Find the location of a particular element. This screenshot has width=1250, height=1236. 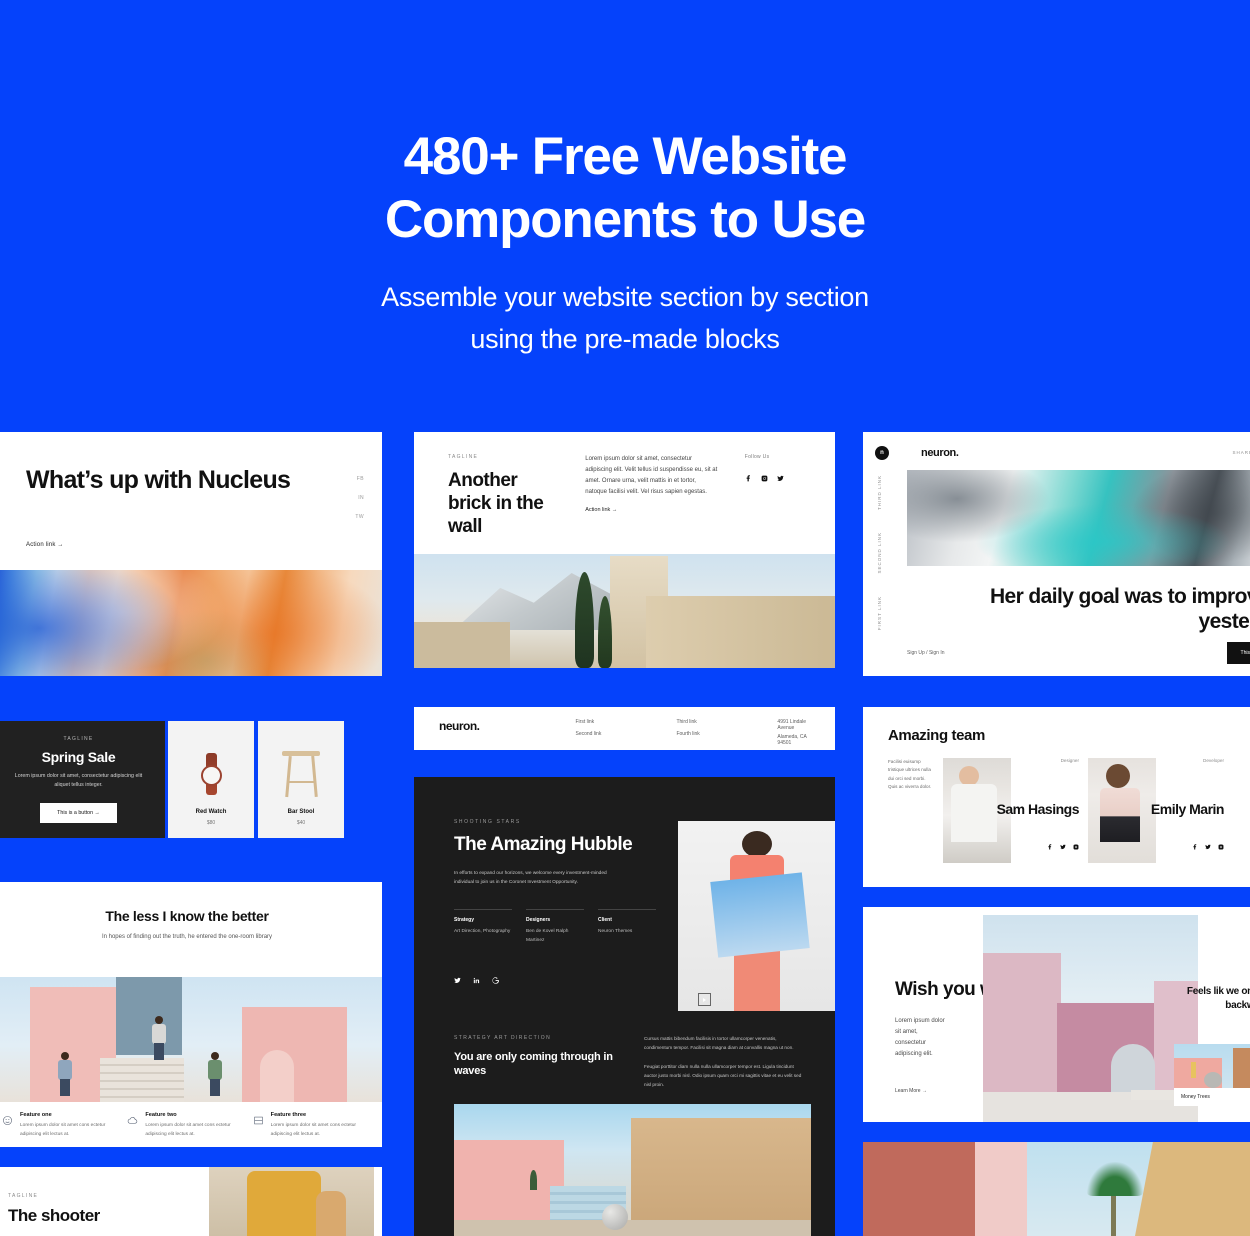

feels-like-heading: Feels lik we only g backward is located at coordinates (1218, 998).